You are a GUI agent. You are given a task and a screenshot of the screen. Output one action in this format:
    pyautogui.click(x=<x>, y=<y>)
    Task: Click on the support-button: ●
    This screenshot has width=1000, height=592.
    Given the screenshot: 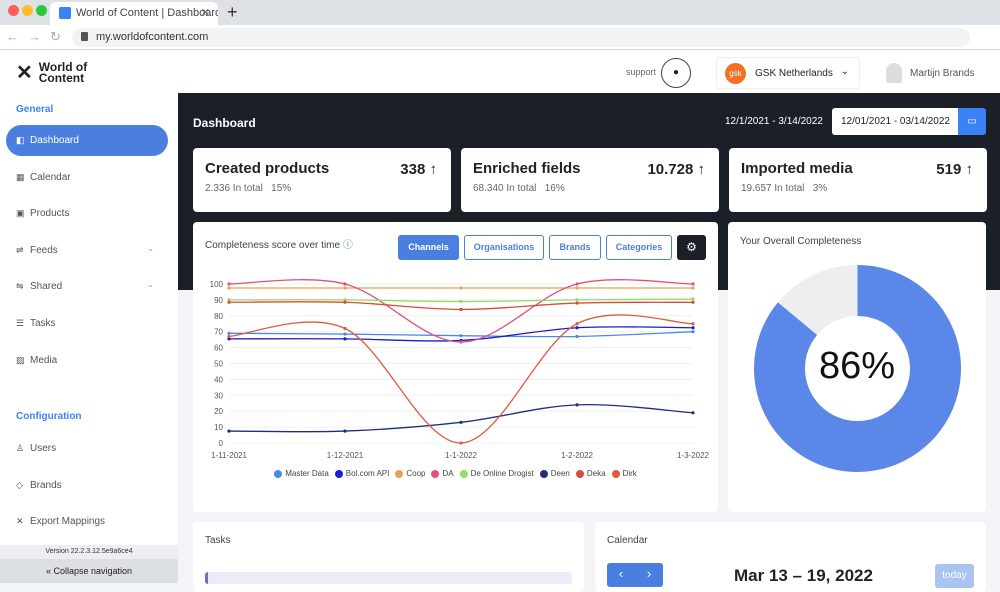 What is the action you would take?
    pyautogui.click(x=676, y=73)
    